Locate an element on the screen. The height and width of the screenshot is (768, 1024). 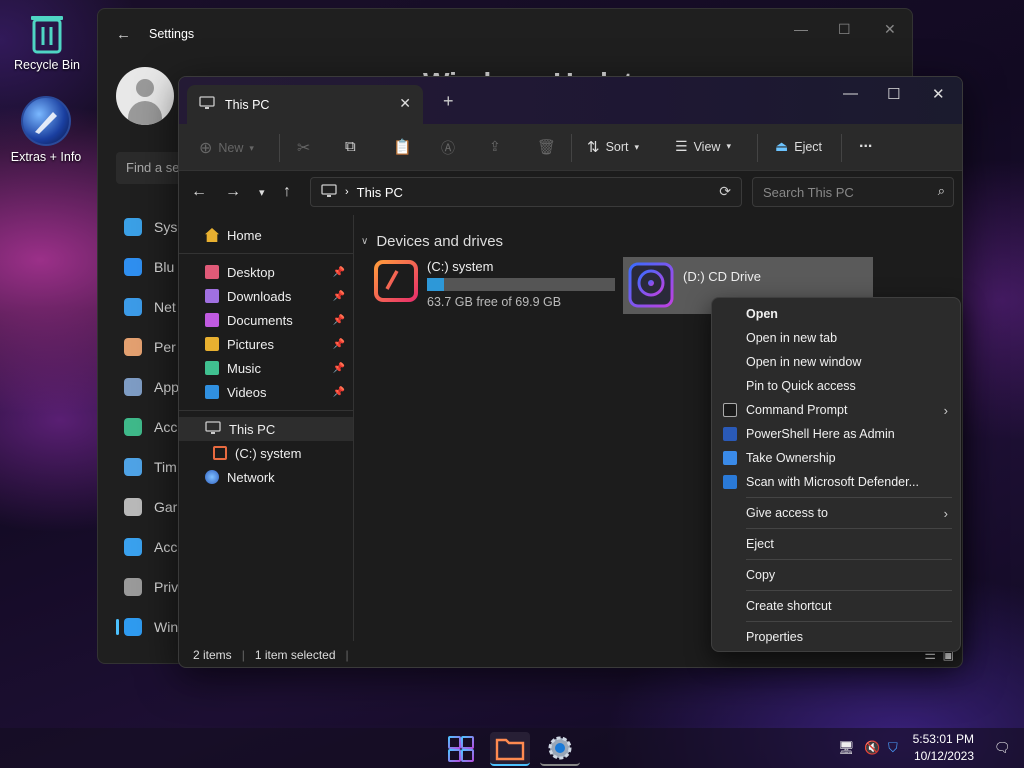
context-menu-item: Open in new tab is located at coordinates (836, 338).